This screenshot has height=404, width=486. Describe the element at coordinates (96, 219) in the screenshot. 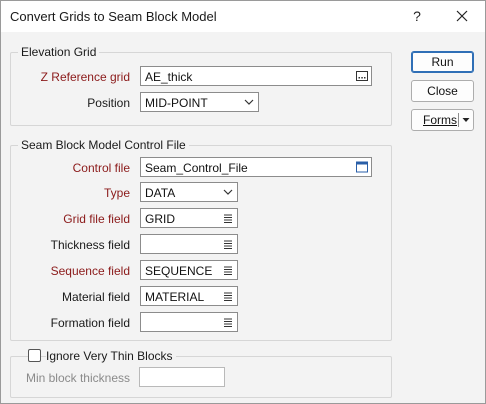

I see `grid-file-field-label: Grid file field` at that location.